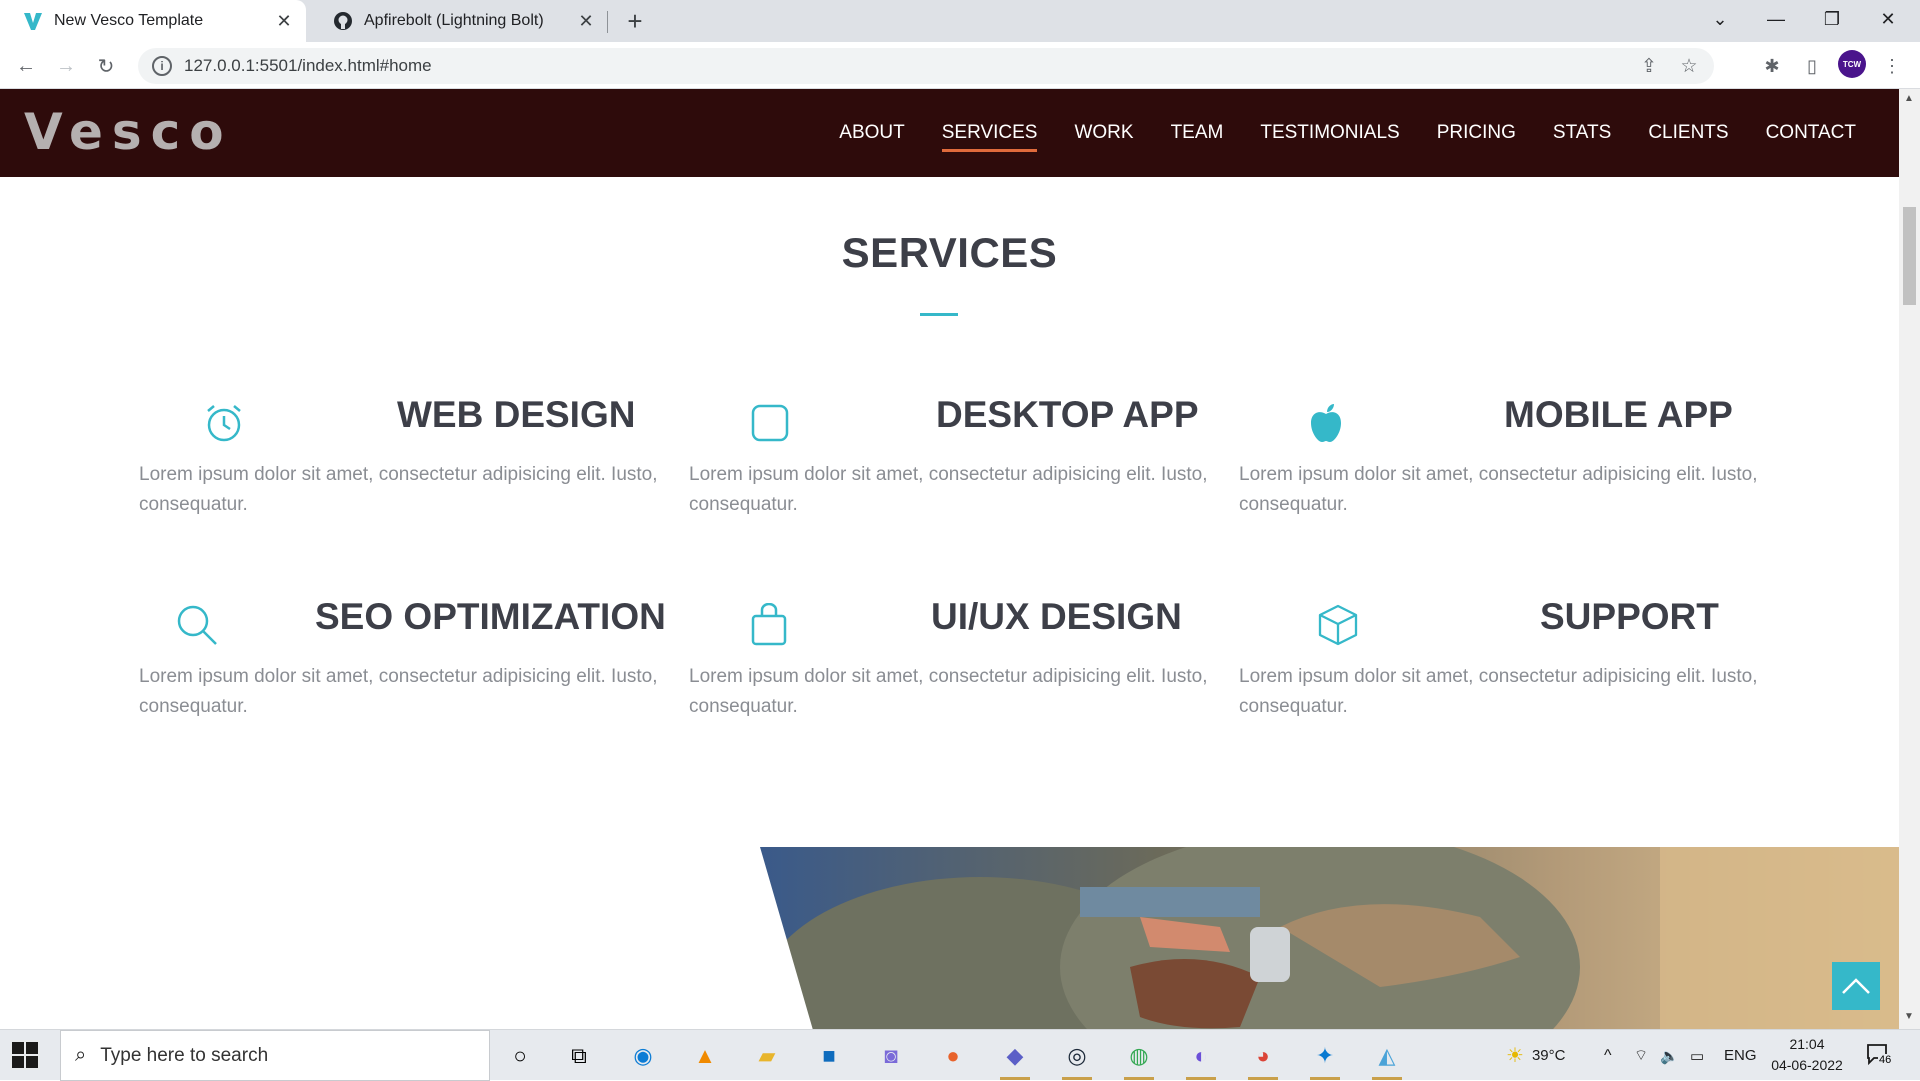 The image size is (1920, 1081). Describe the element at coordinates (1329, 938) in the screenshot. I see `work-photo` at that location.